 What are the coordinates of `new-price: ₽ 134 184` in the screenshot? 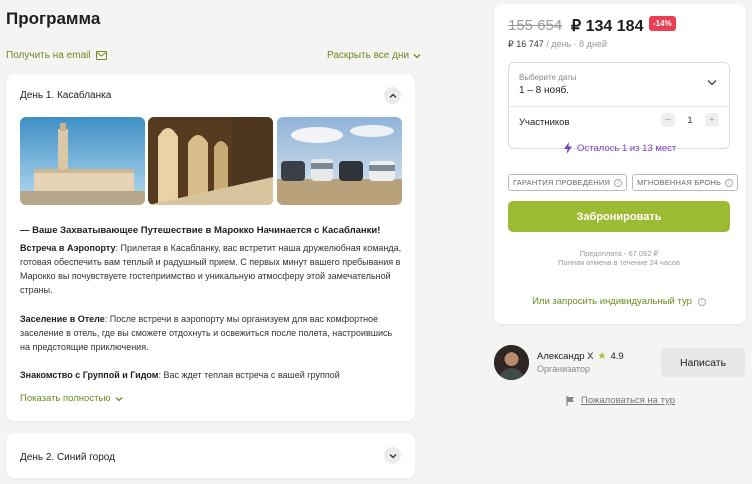 It's located at (607, 26).